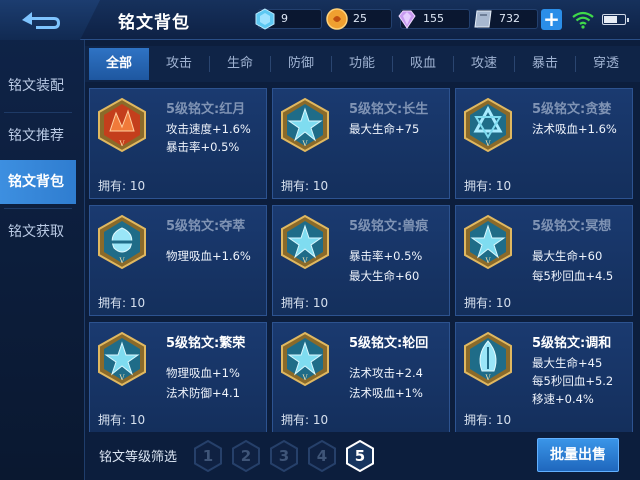 The image size is (640, 480). I want to click on level-number: 3, so click(284, 456).